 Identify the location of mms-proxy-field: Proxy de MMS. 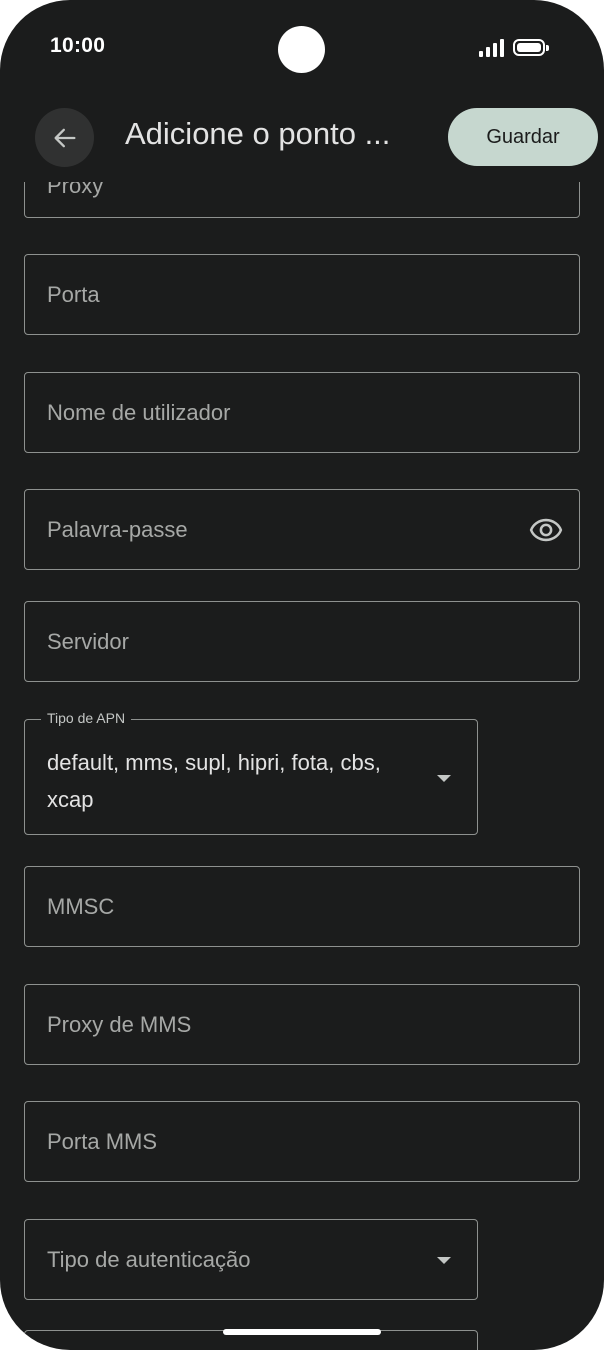
(302, 1024).